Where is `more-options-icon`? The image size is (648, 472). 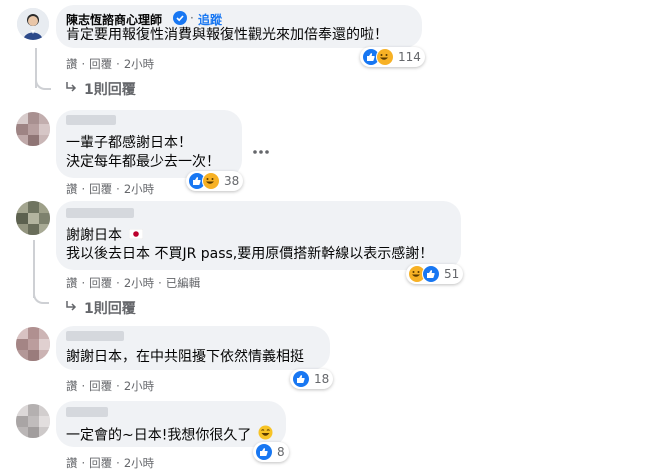 more-options-icon is located at coordinates (261, 149).